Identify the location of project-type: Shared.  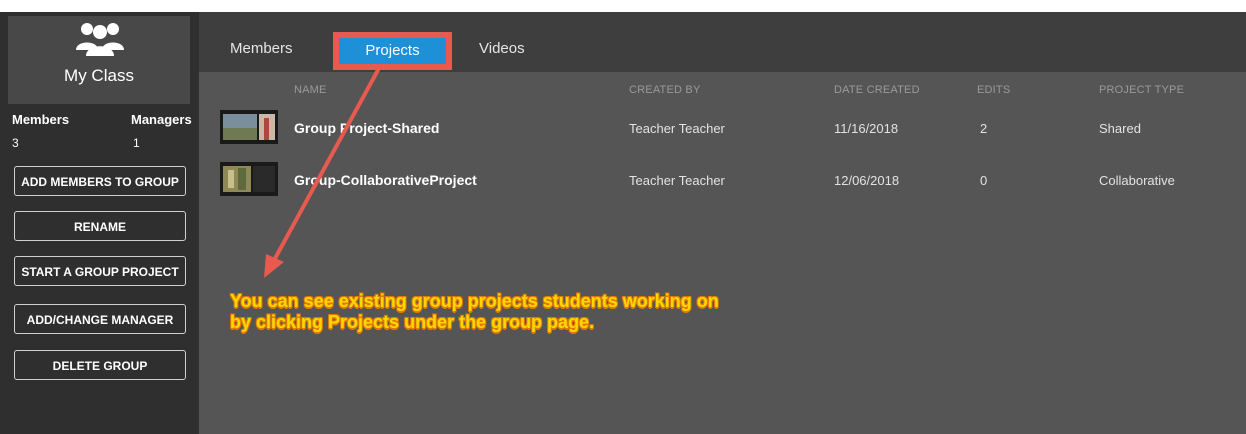
(1120, 128).